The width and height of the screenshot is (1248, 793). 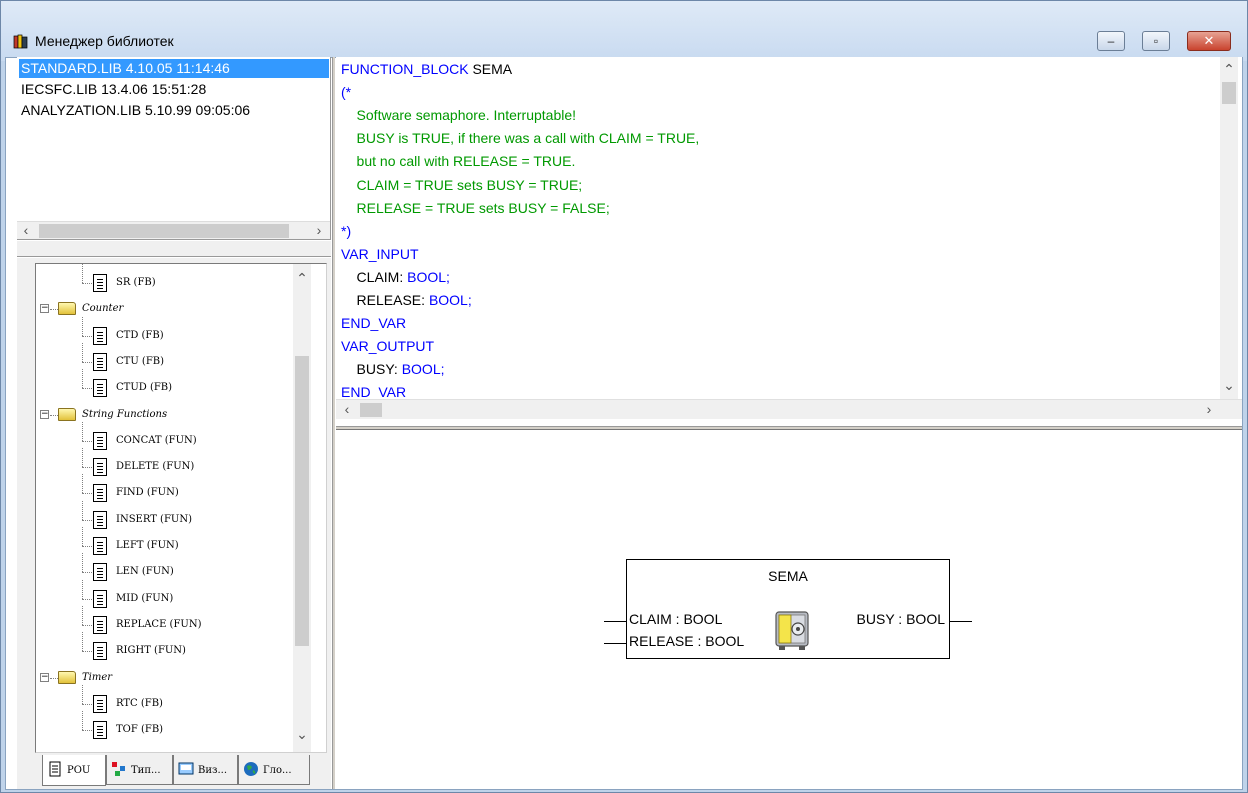 What do you see at coordinates (624, 31) in the screenshot?
I see `title-bar: Менеджер библиотек – ▫ ✕` at bounding box center [624, 31].